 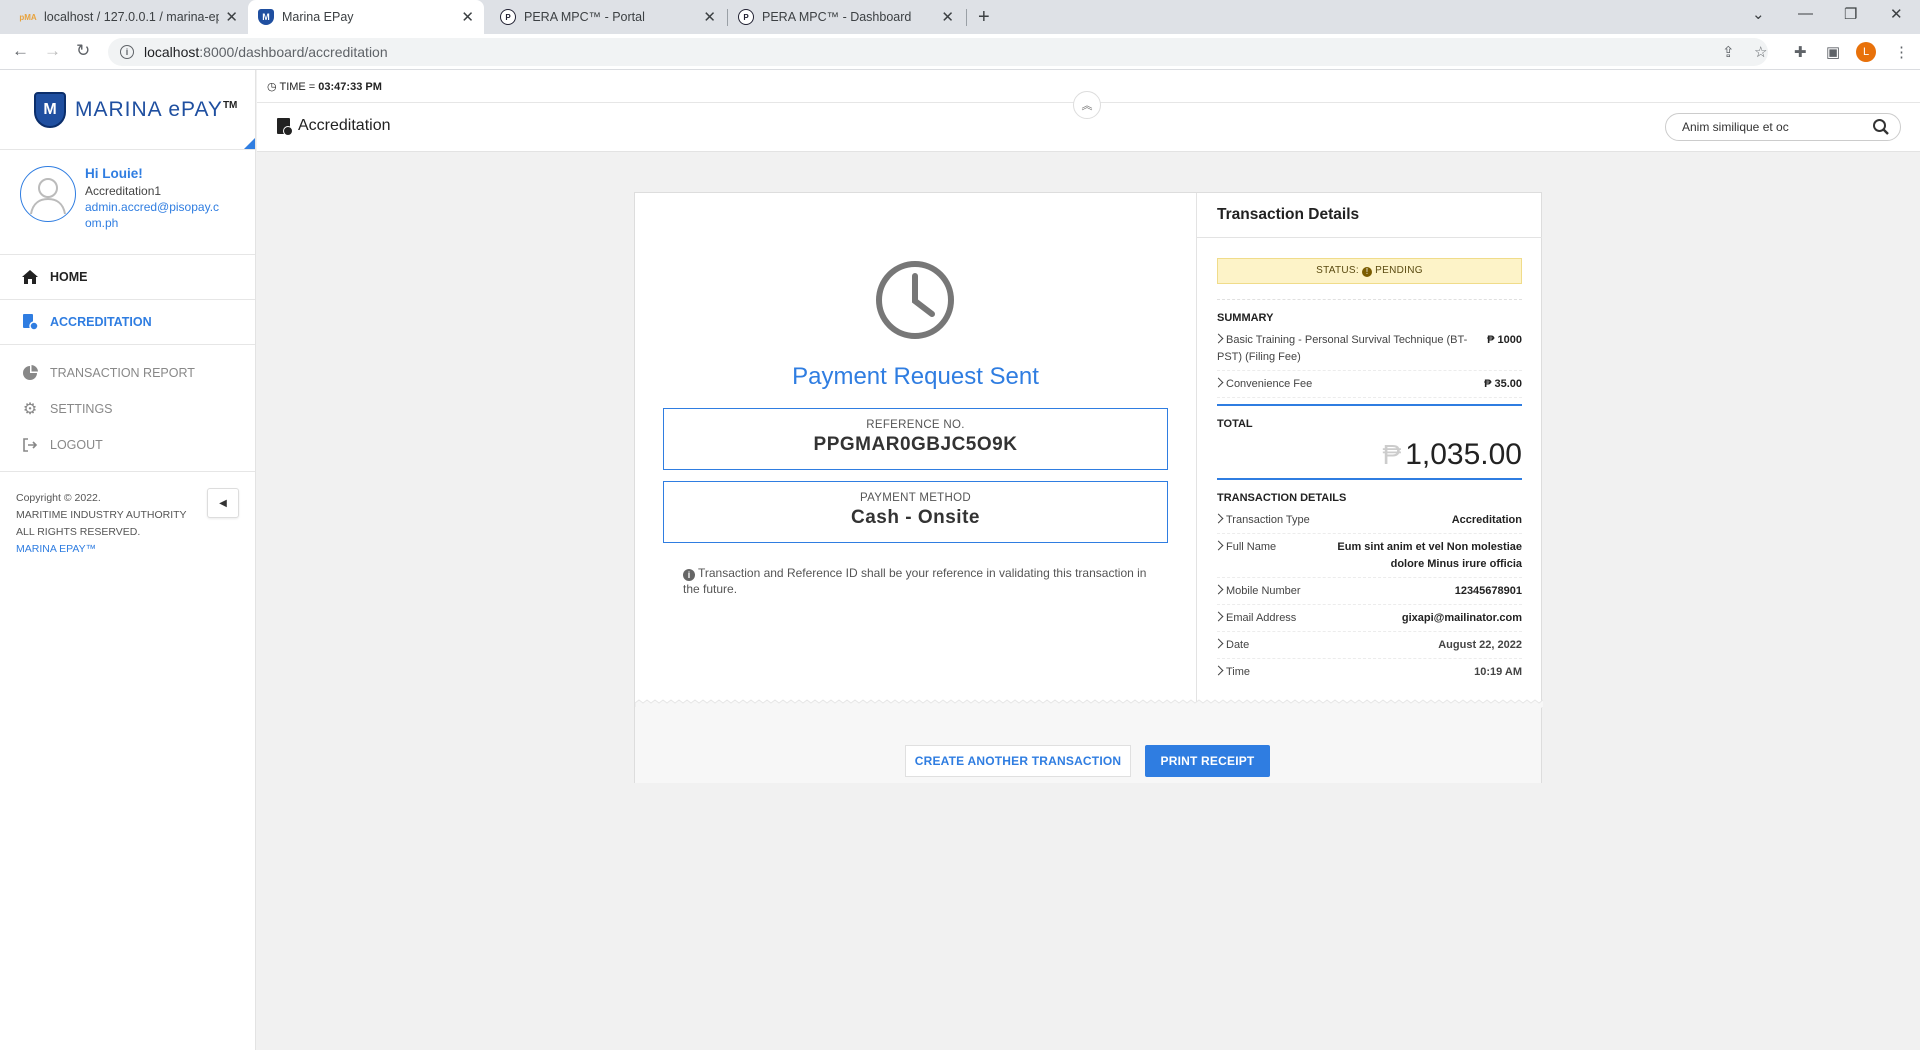 I want to click on nav-transaction-report: TRANSACTION REPORT, so click(x=127, y=373).